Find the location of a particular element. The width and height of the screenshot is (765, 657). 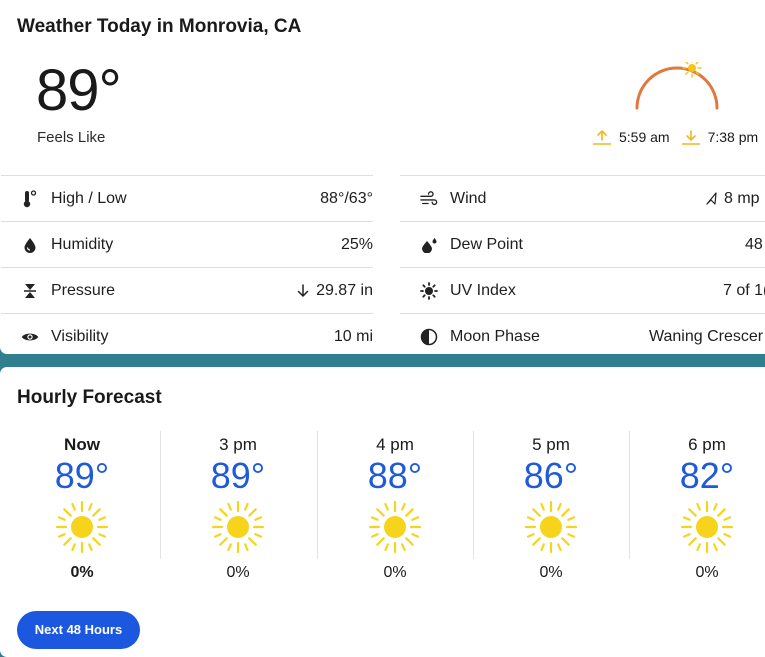

current-temperature: 89° is located at coordinates (79, 90).